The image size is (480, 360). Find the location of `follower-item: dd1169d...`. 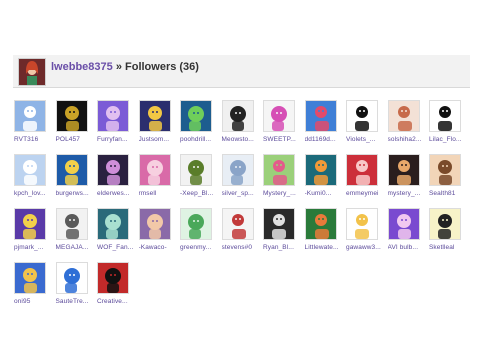

follower-item: dd1169d... is located at coordinates (325, 121).